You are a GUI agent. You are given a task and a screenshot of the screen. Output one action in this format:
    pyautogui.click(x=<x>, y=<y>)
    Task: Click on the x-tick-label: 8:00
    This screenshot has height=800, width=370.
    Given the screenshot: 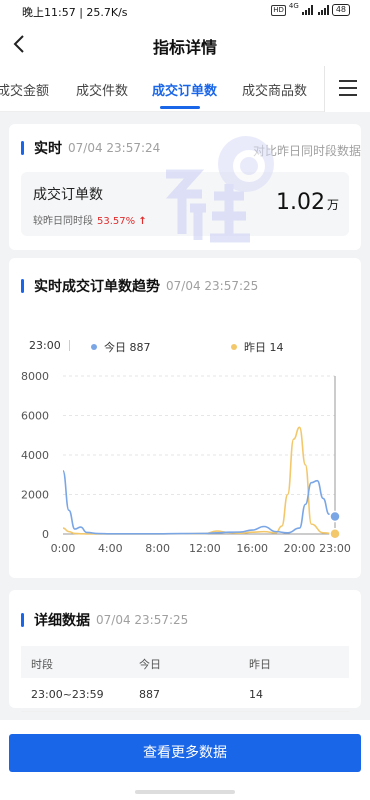 What is the action you would take?
    pyautogui.click(x=157, y=548)
    